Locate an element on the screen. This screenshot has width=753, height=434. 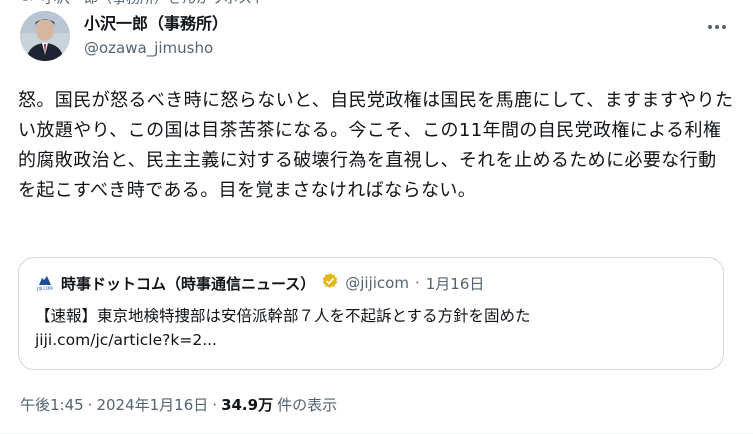
quoted-author-handle: @jijicom is located at coordinates (377, 283).